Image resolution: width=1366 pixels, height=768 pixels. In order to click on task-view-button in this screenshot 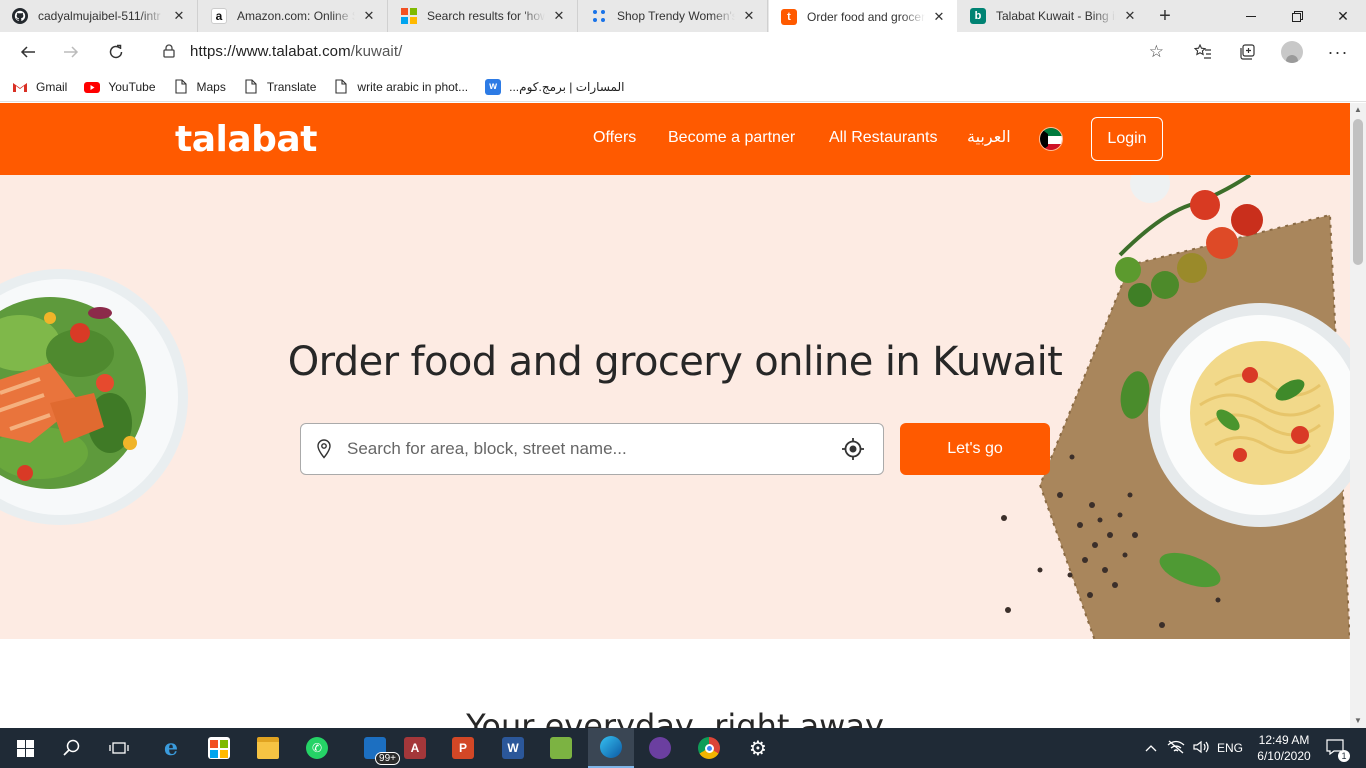, I will do `click(119, 748)`.